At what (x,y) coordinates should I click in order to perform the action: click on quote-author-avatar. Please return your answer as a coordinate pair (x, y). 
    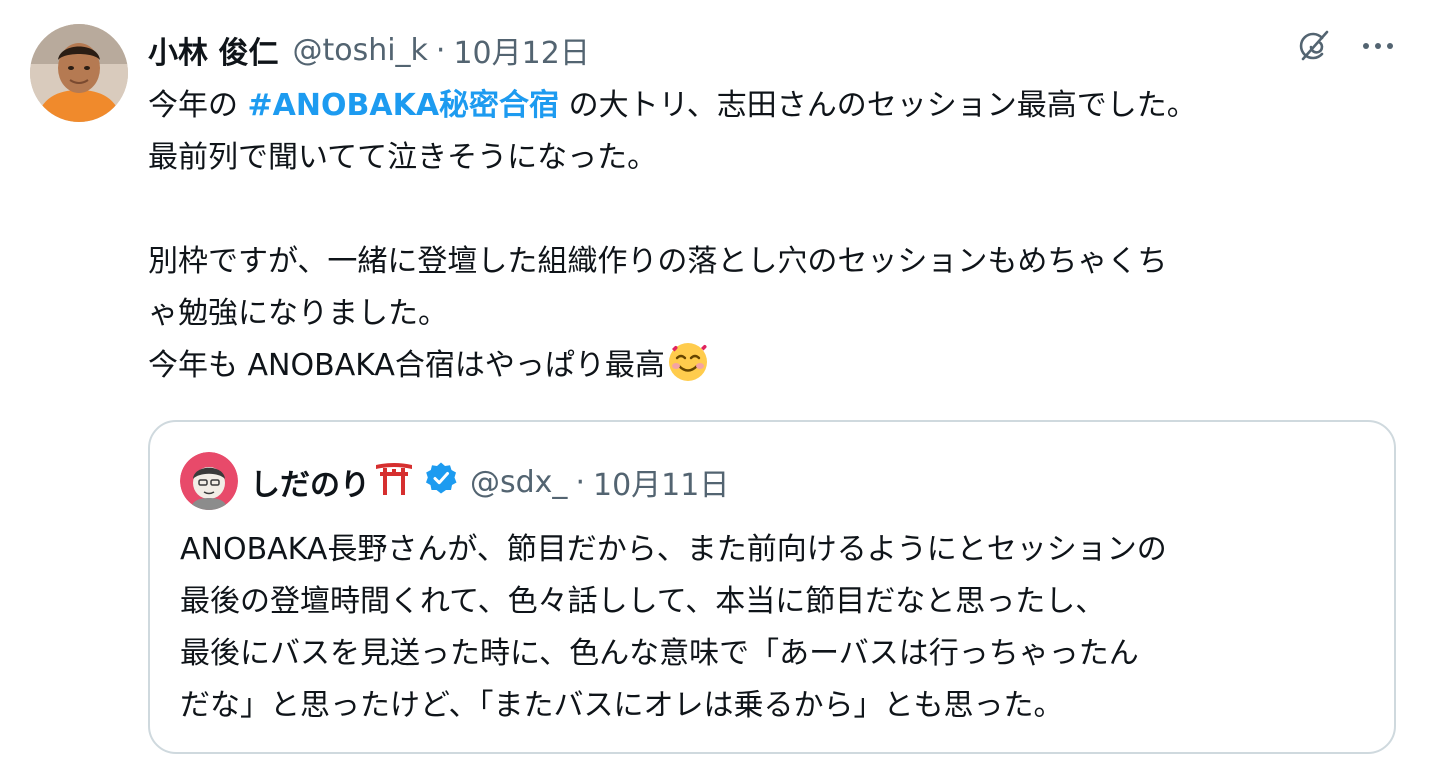
    Looking at the image, I should click on (209, 481).